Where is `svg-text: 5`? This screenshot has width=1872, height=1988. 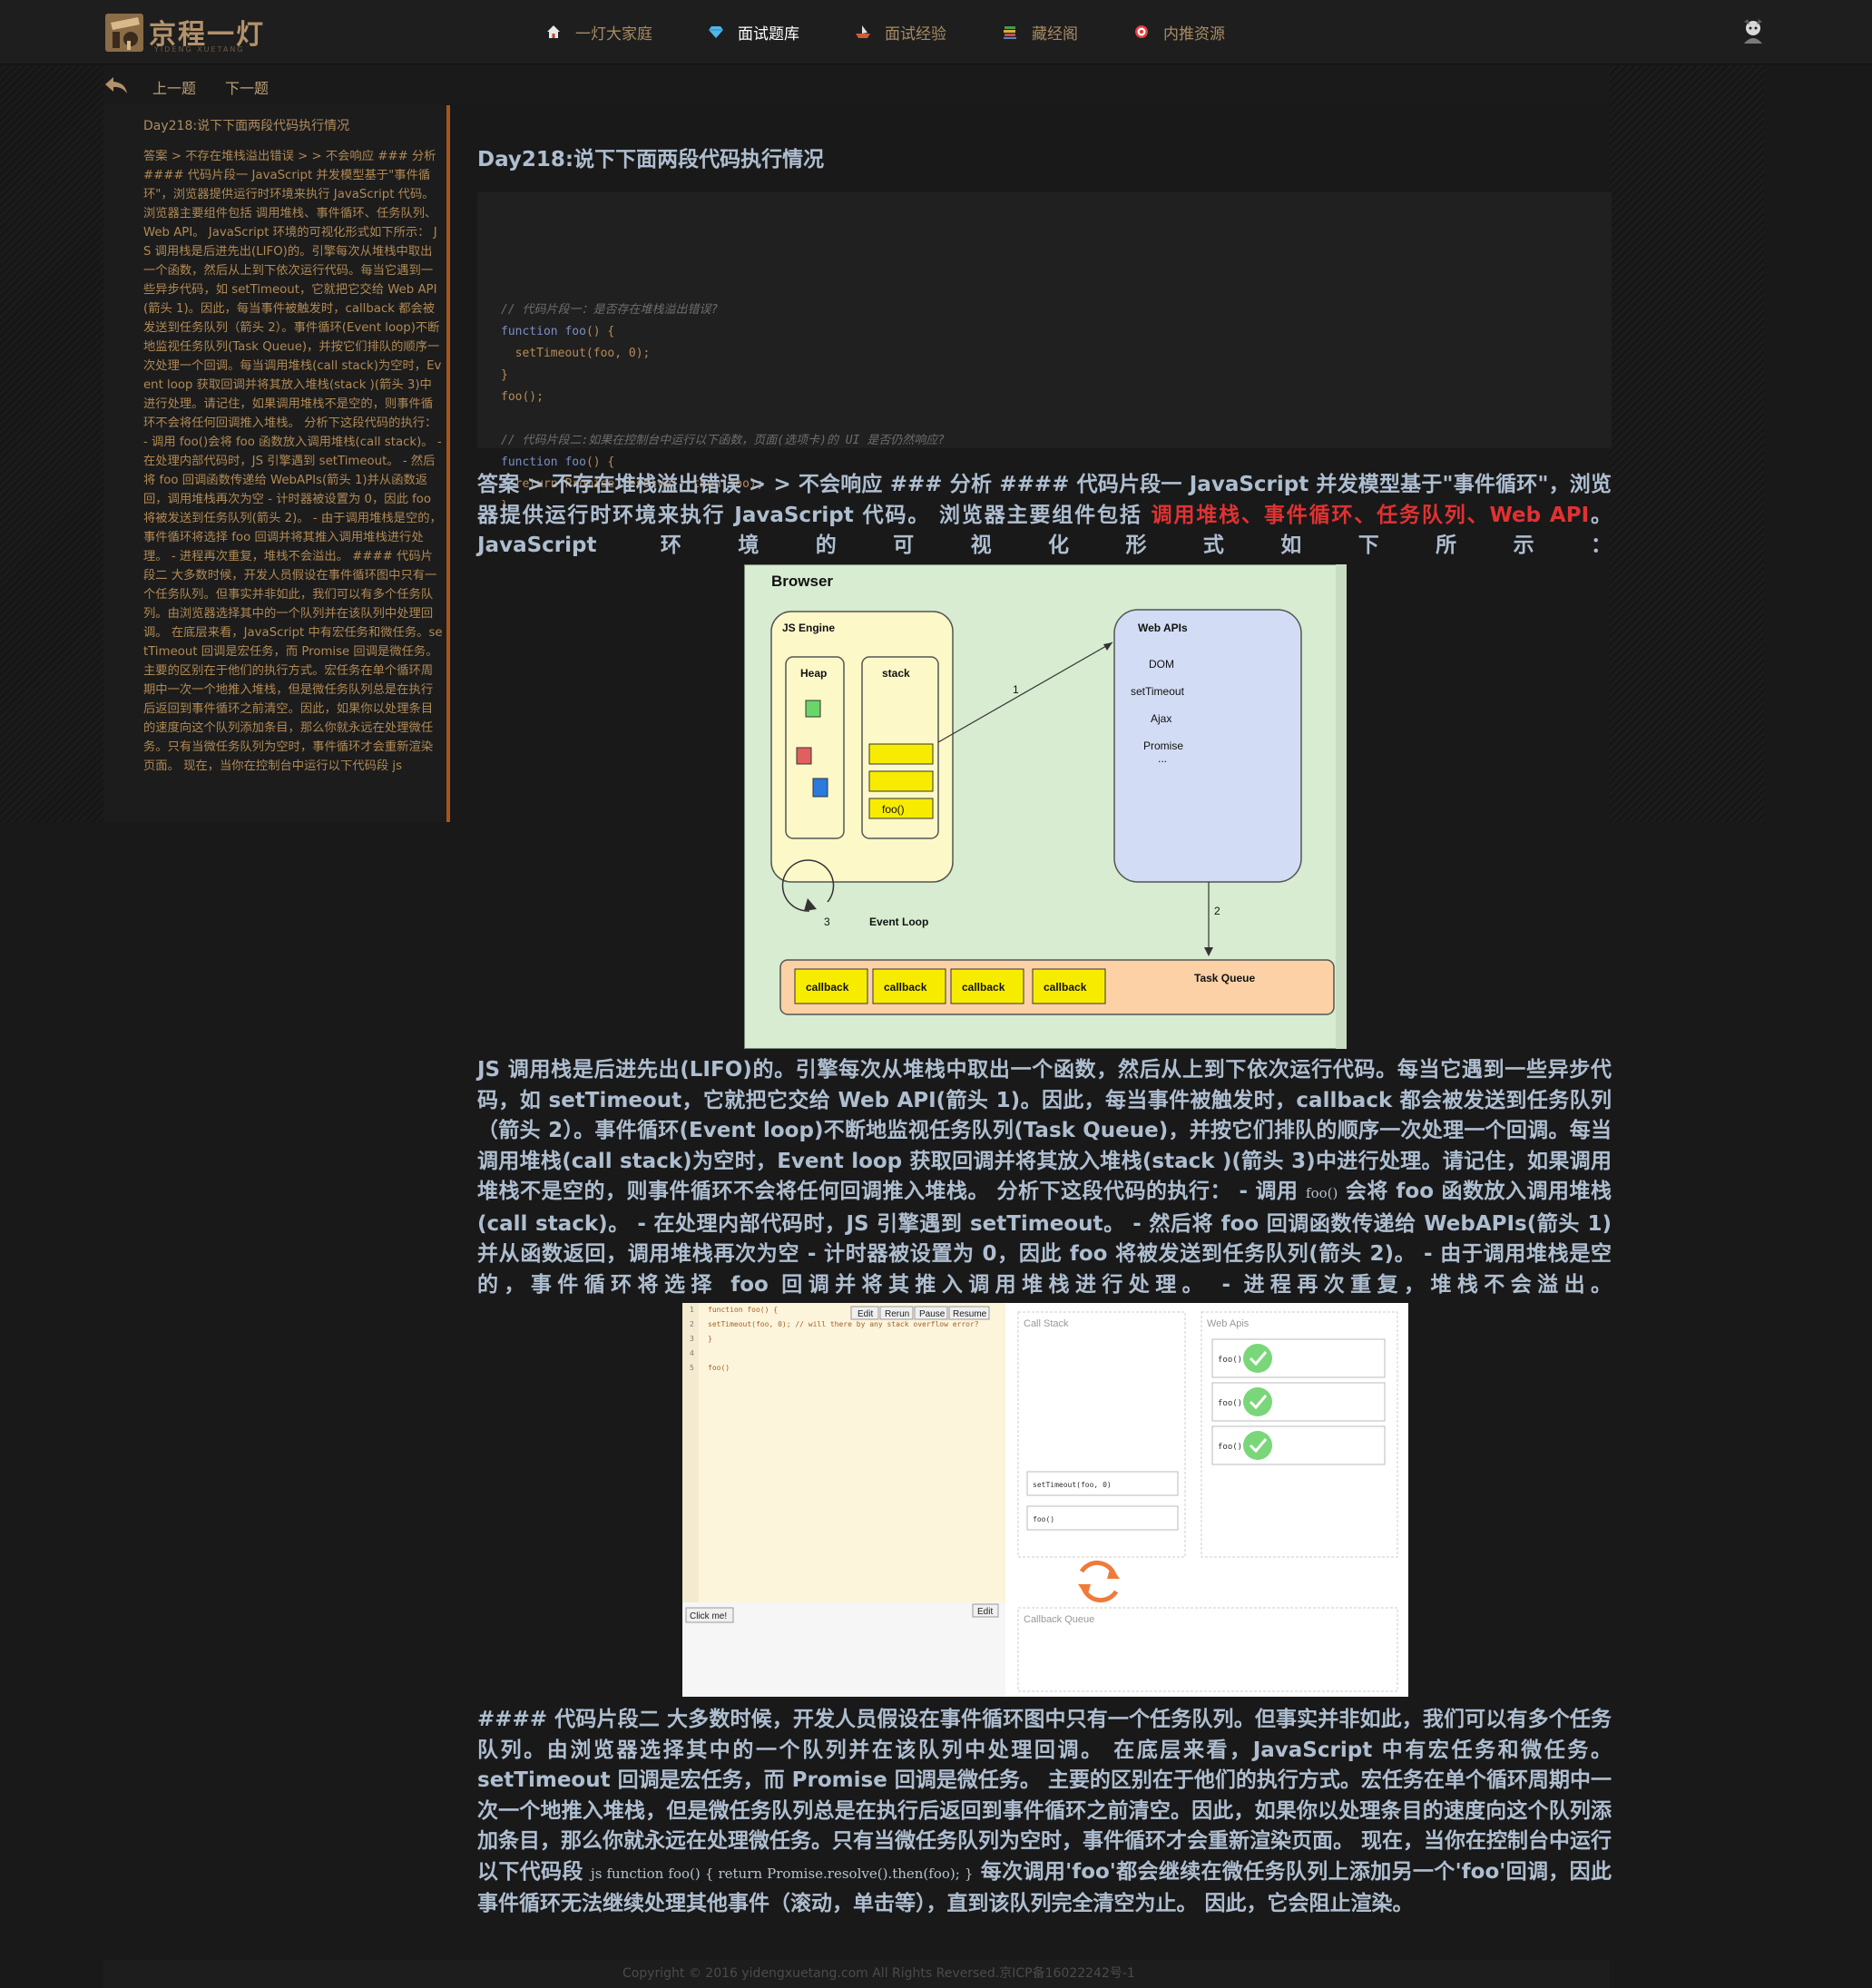 svg-text: 5 is located at coordinates (692, 1368).